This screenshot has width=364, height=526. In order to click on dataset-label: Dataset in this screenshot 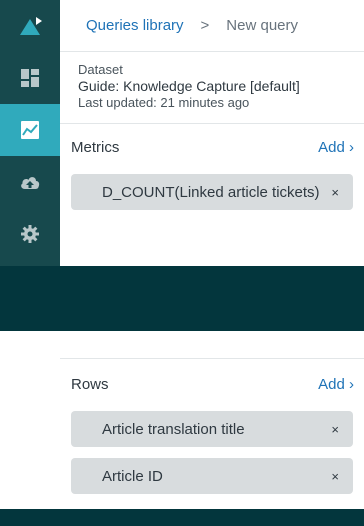, I will do `click(100, 69)`.